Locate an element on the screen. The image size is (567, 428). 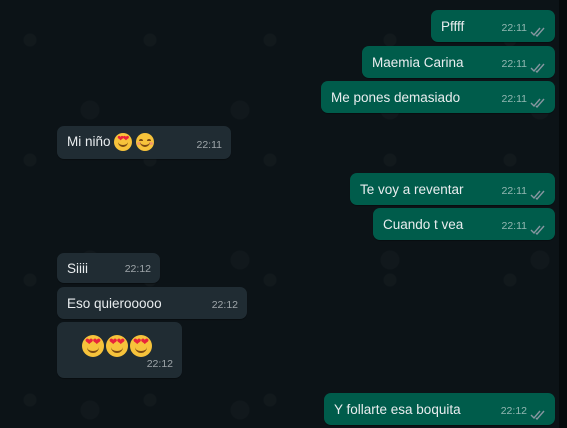
message-text: Siiii is located at coordinates (78, 268).